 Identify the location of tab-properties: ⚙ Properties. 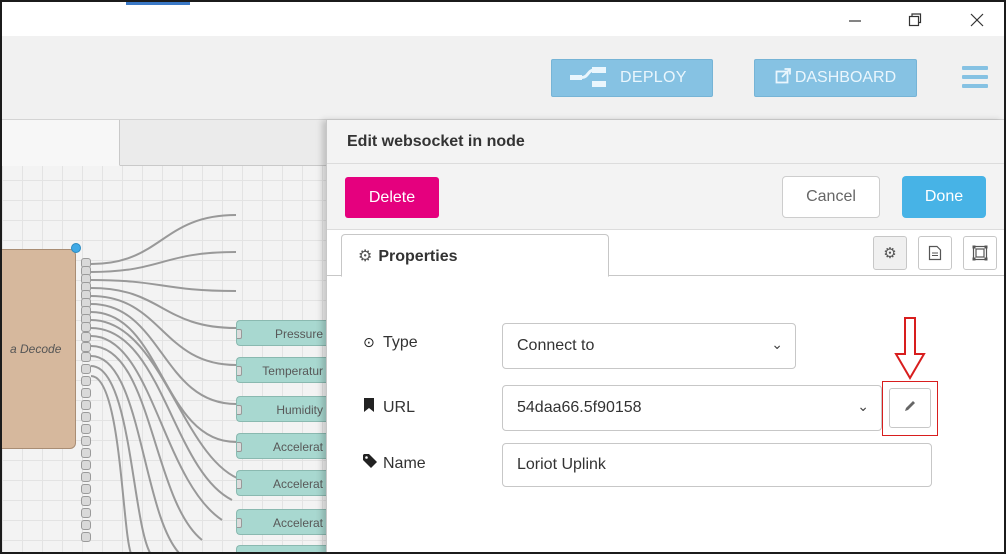
(475, 255).